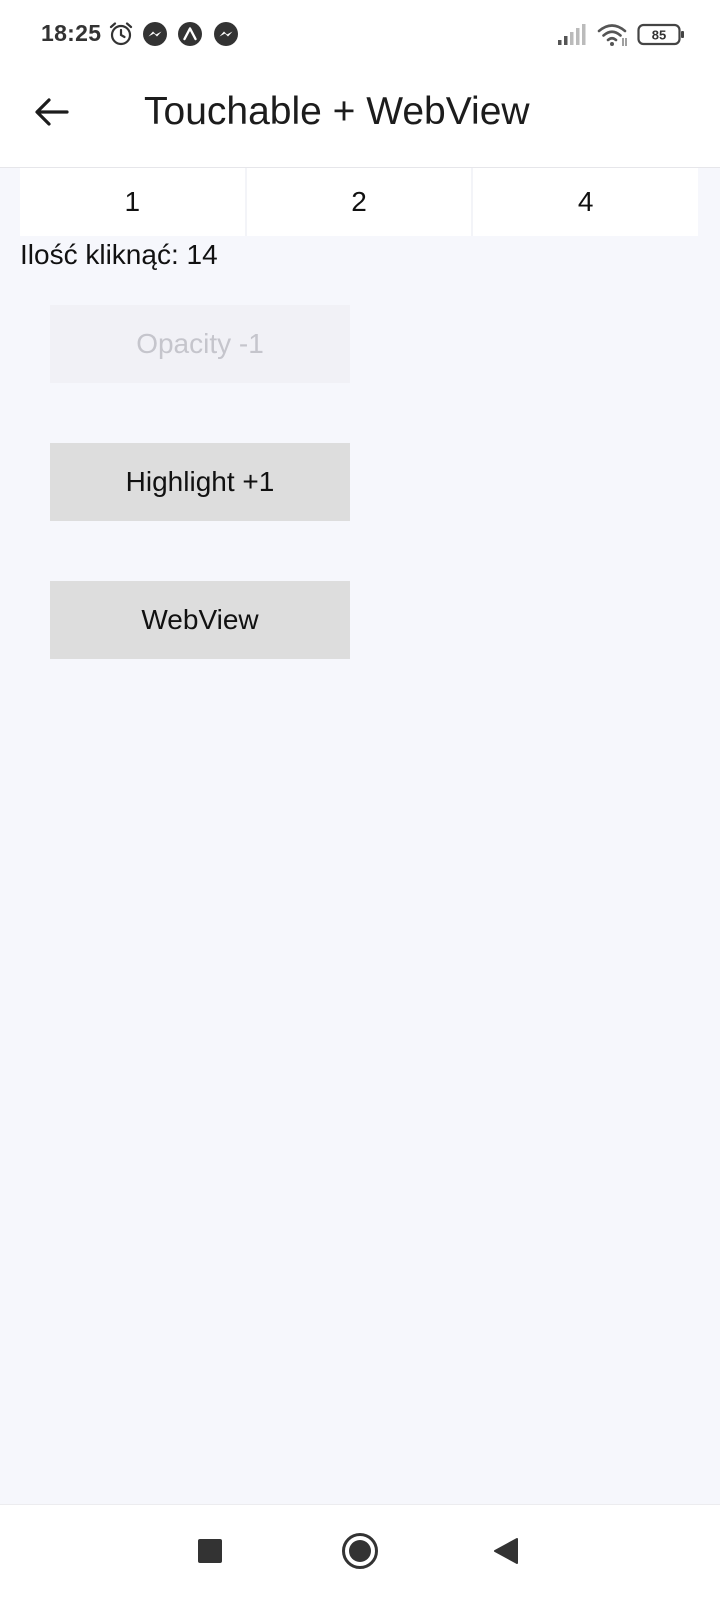  I want to click on alarm-icon, so click(121, 34).